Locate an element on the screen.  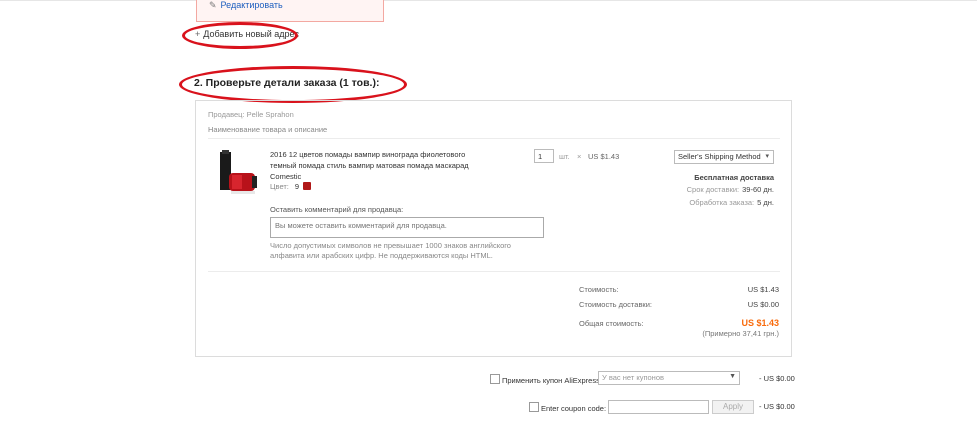
cost-value: US $1.43 is located at coordinates (763, 289).